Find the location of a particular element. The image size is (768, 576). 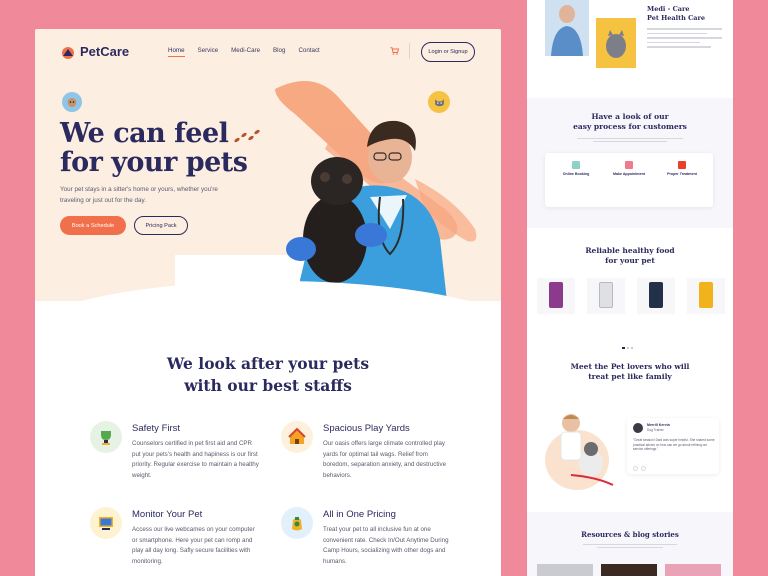

food-section: Reliable healthy food for your pet is located at coordinates (630, 293).